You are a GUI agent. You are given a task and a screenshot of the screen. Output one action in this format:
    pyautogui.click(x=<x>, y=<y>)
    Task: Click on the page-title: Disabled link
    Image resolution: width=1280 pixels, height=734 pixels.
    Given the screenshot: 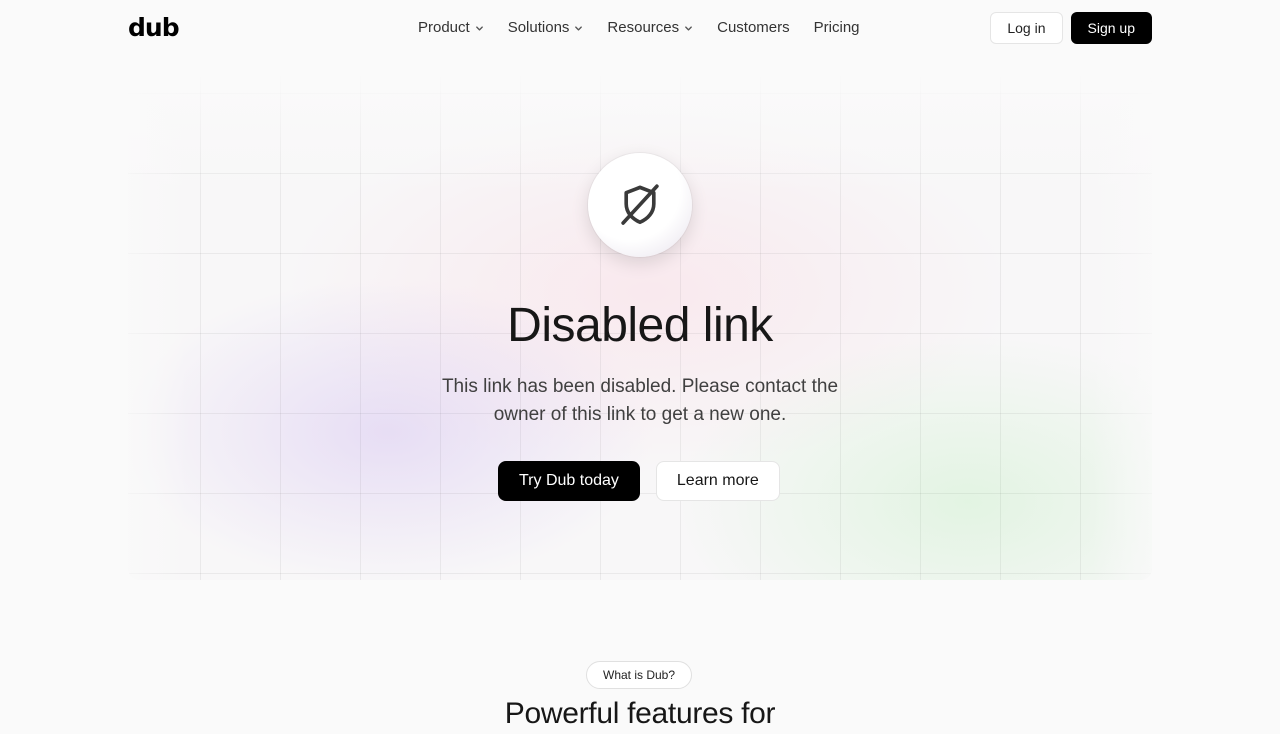 What is the action you would take?
    pyautogui.click(x=640, y=325)
    